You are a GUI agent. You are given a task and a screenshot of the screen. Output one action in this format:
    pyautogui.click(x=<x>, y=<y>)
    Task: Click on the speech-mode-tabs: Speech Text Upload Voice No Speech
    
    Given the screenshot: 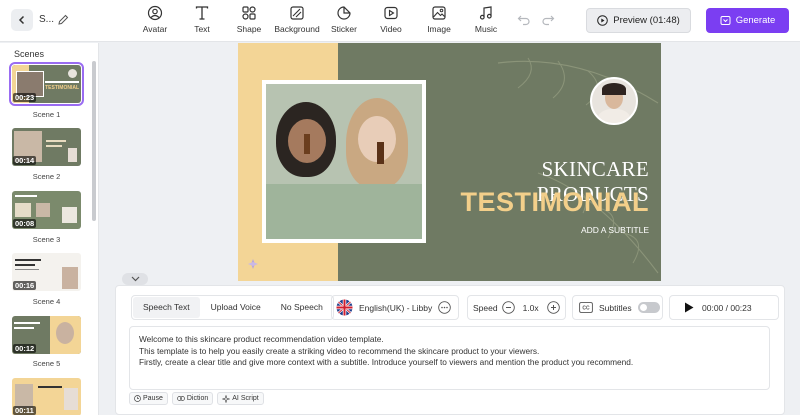 What is the action you would take?
    pyautogui.click(x=232, y=307)
    